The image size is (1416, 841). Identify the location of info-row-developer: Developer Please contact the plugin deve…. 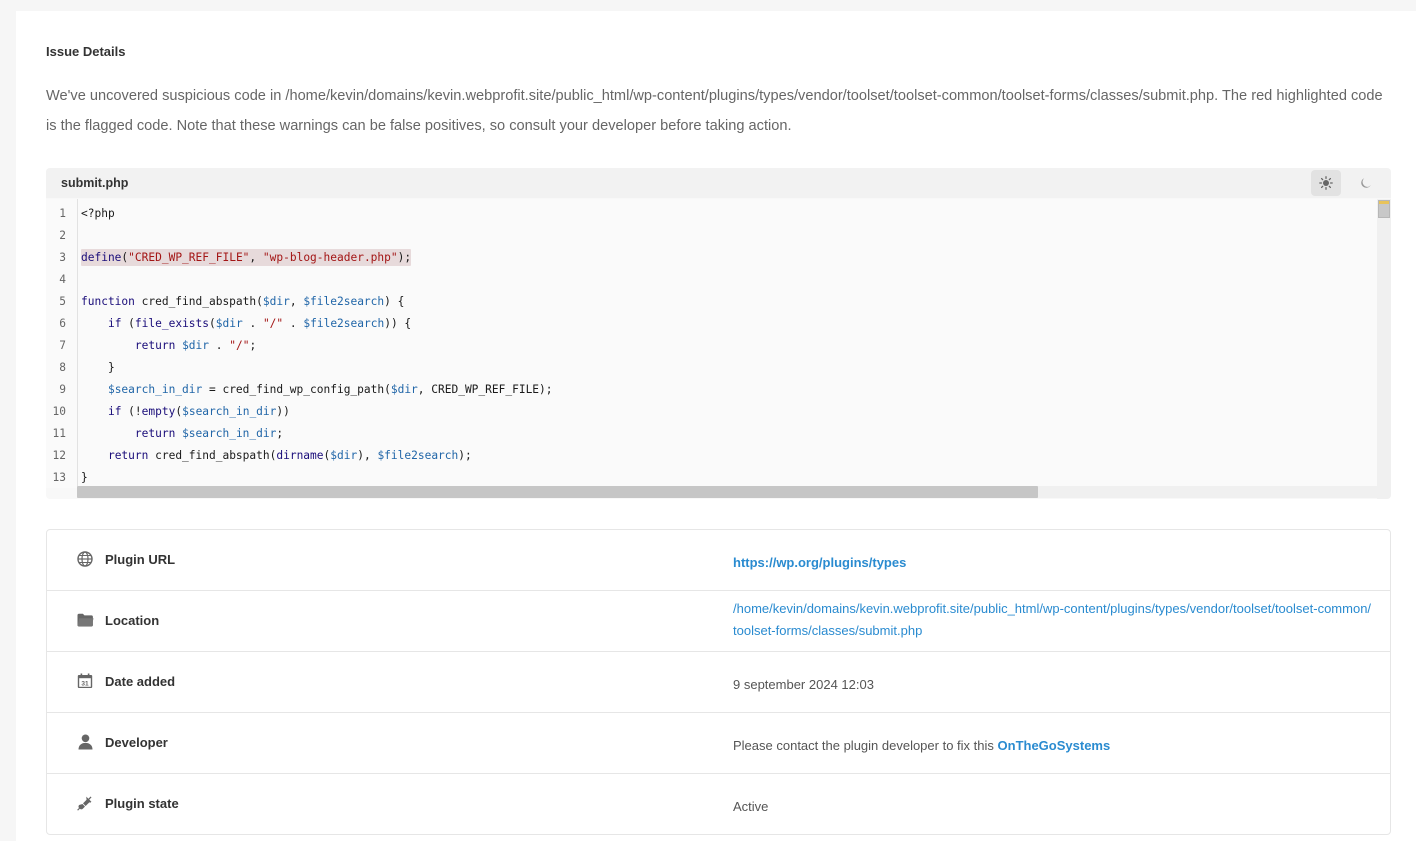
(718, 743).